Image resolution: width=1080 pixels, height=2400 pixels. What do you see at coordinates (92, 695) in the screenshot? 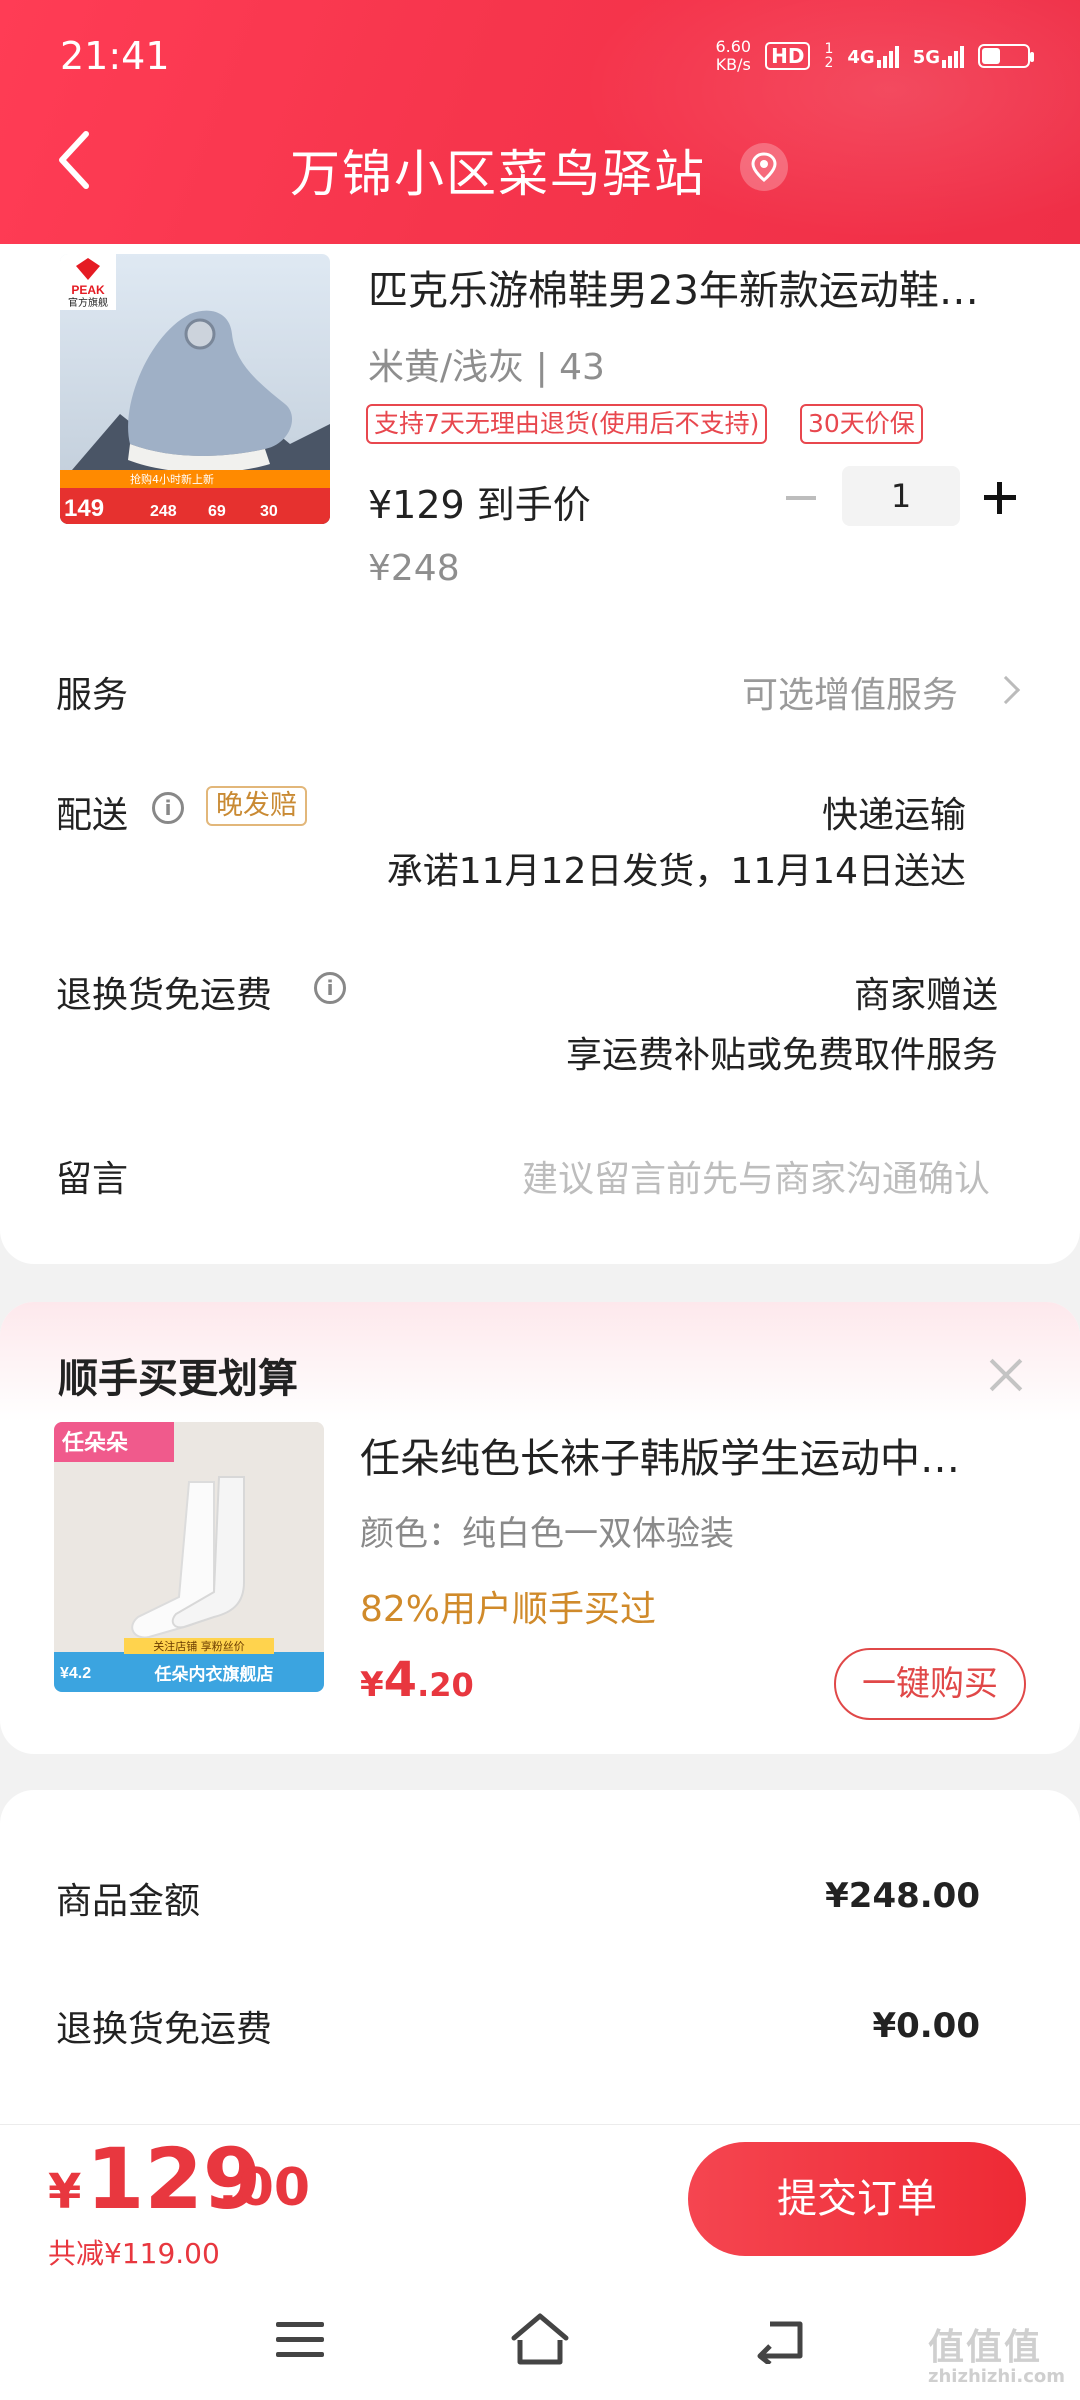
I see `service-label: 服务` at bounding box center [92, 695].